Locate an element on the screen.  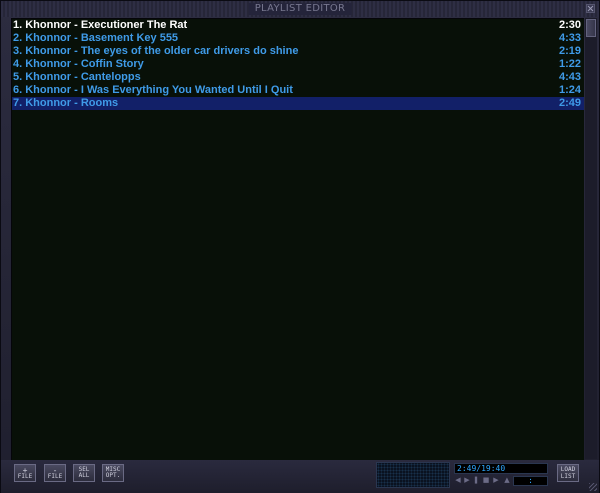
select-all-button: SEL ALL is located at coordinates (84, 473).